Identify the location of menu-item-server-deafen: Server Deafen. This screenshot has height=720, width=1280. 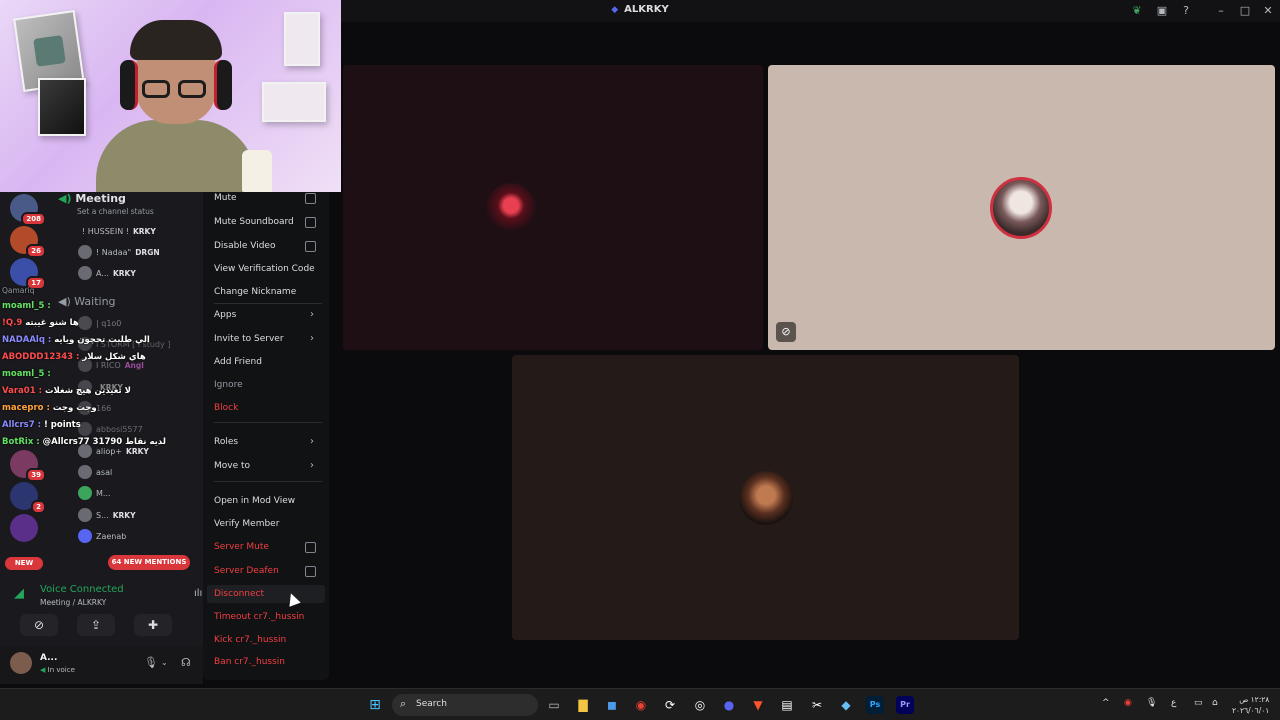
(268, 571).